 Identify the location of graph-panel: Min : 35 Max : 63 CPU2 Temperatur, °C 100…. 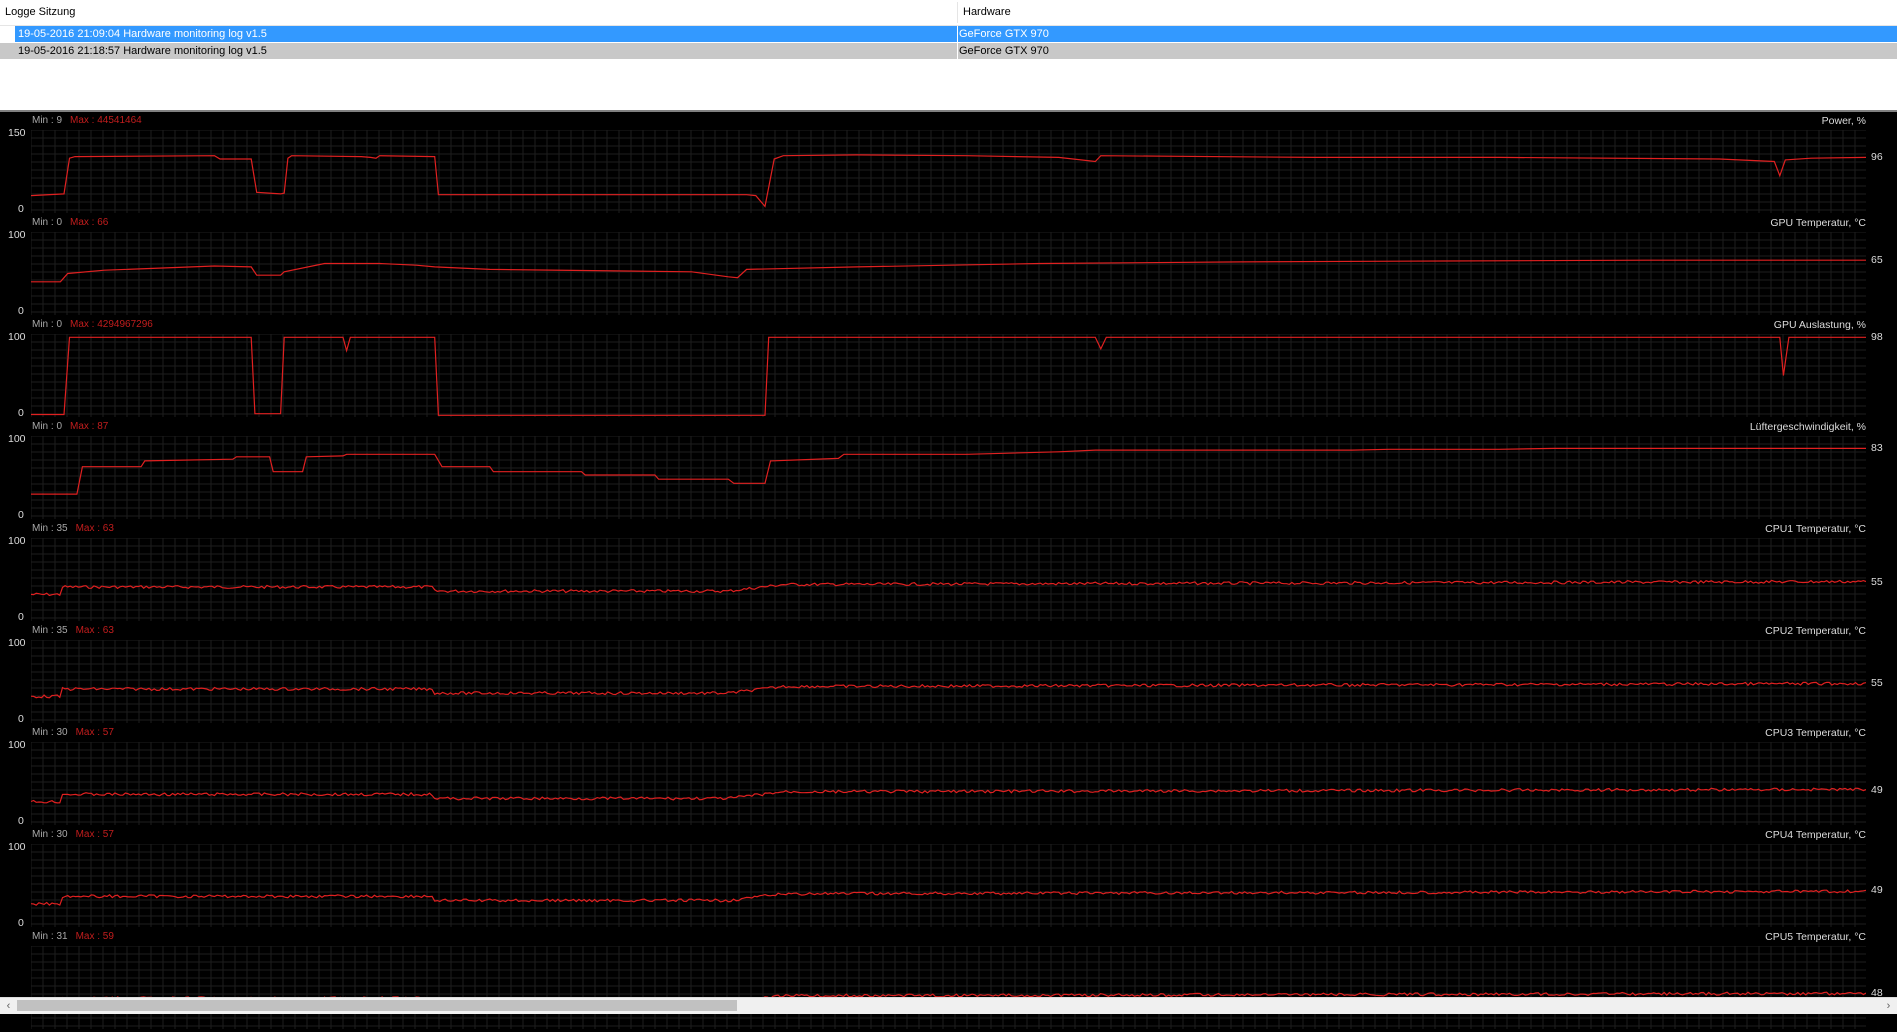
(948, 675).